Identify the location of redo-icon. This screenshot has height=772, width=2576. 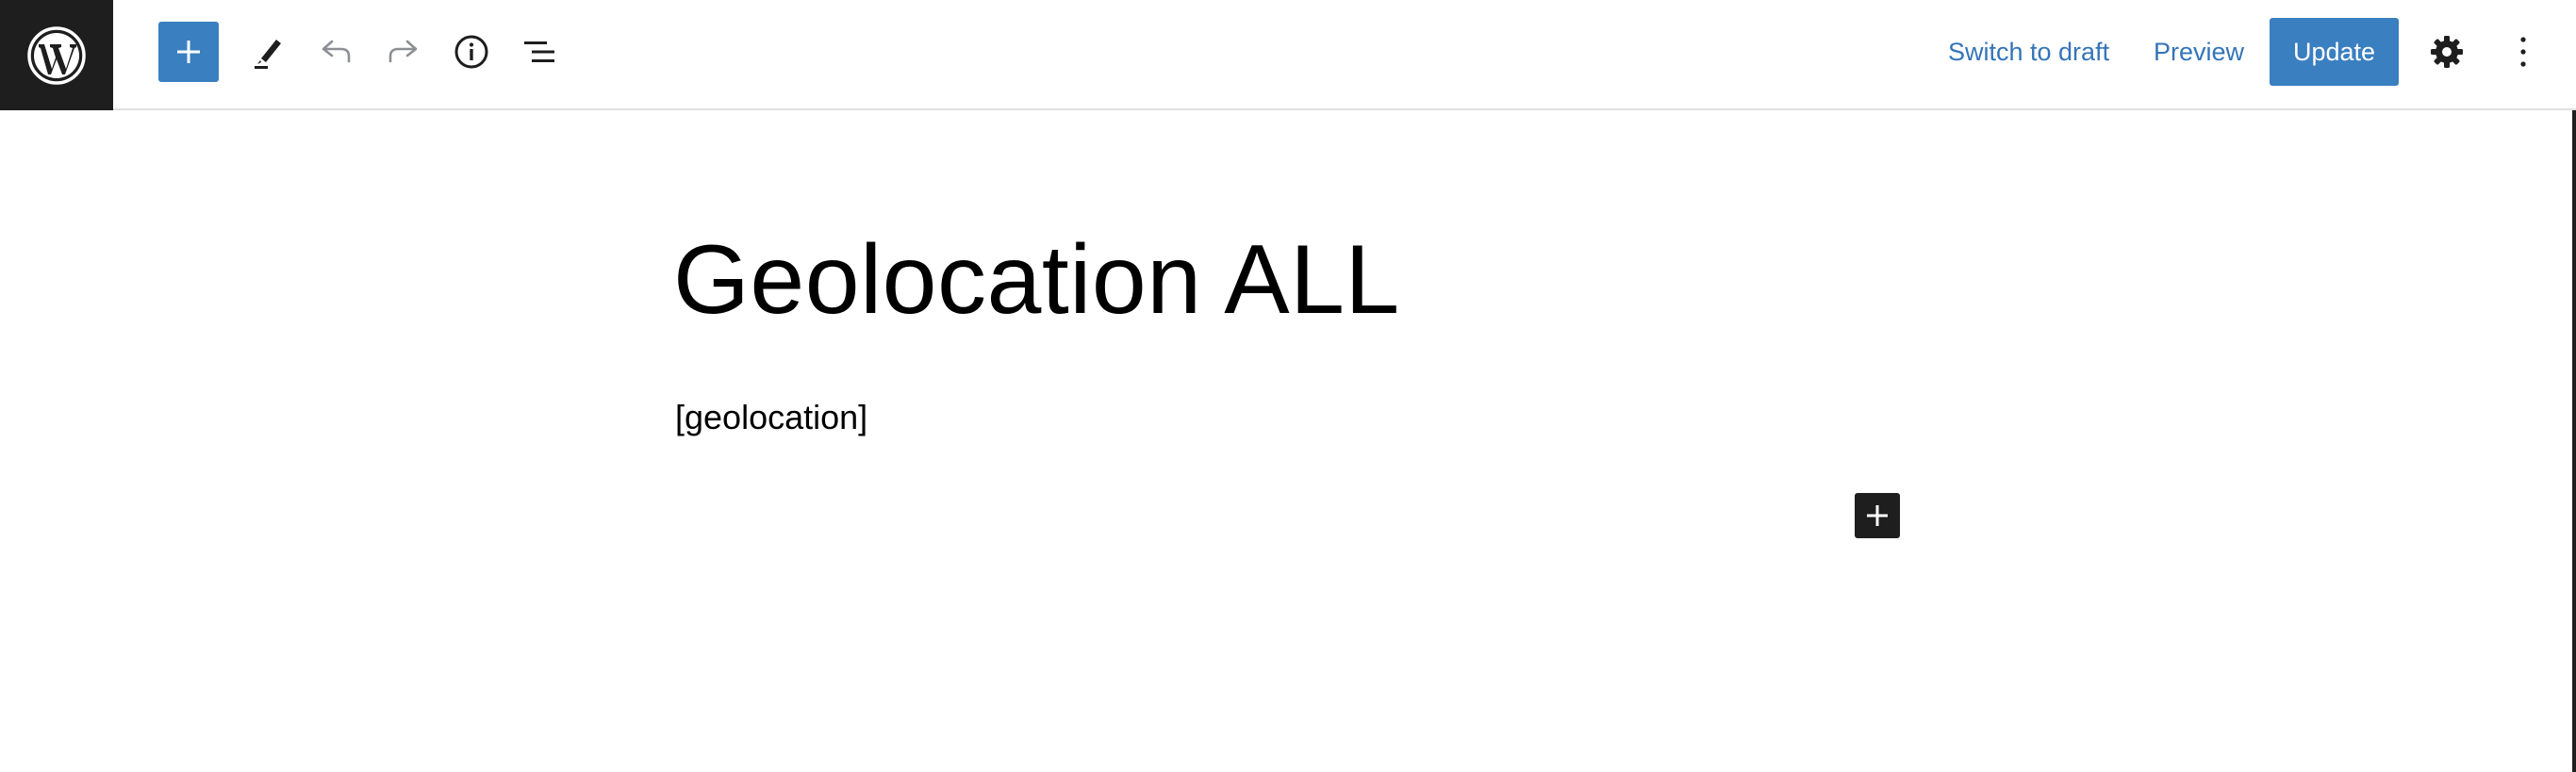
(403, 51).